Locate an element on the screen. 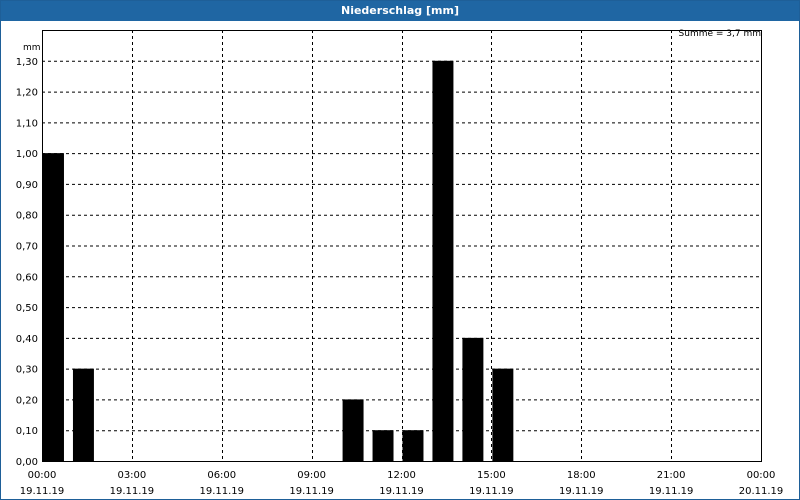 The width and height of the screenshot is (800, 500). y-tick-label: 1,10 is located at coordinates (27, 123).